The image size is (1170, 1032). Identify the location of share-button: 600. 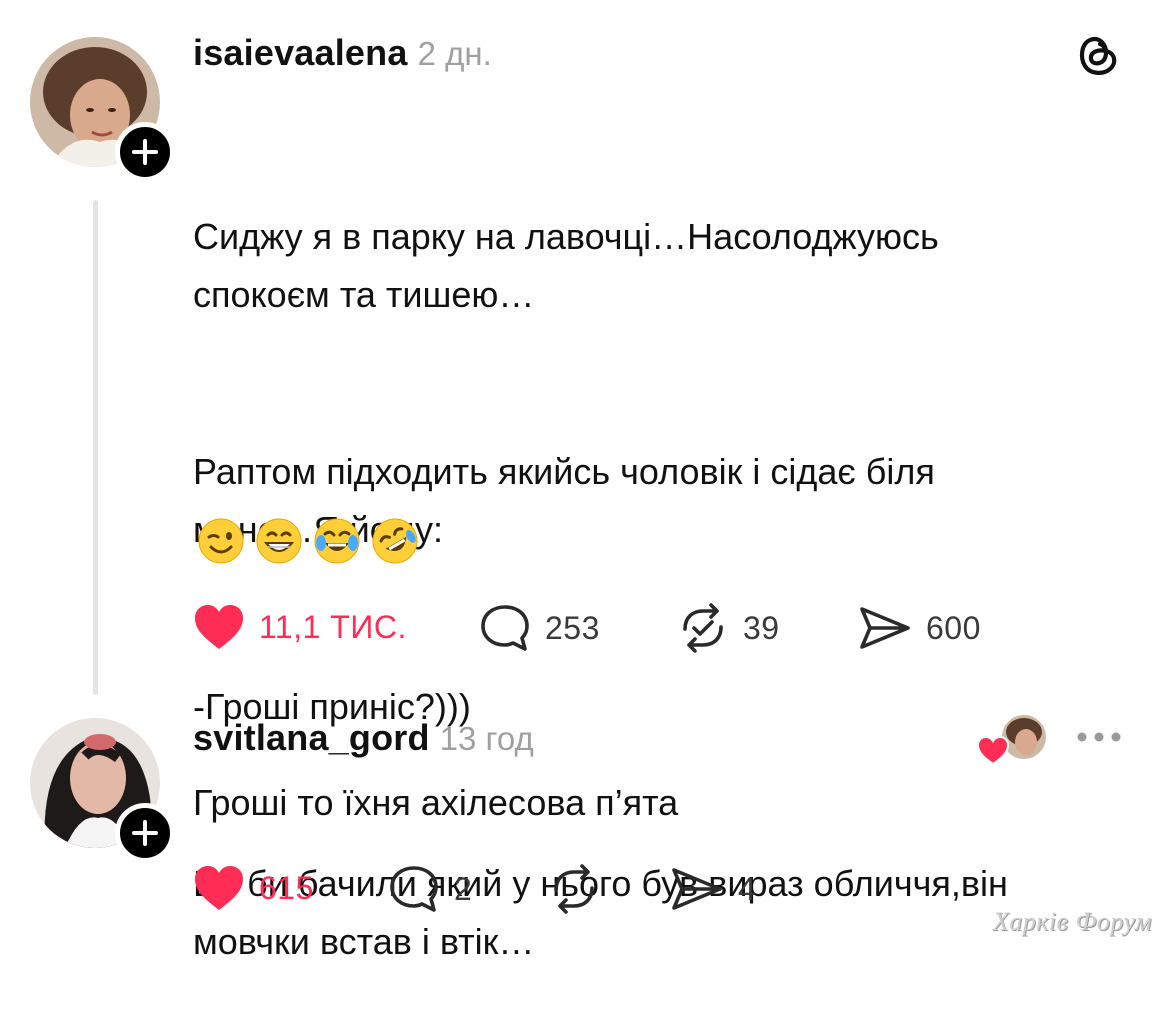
(919, 628).